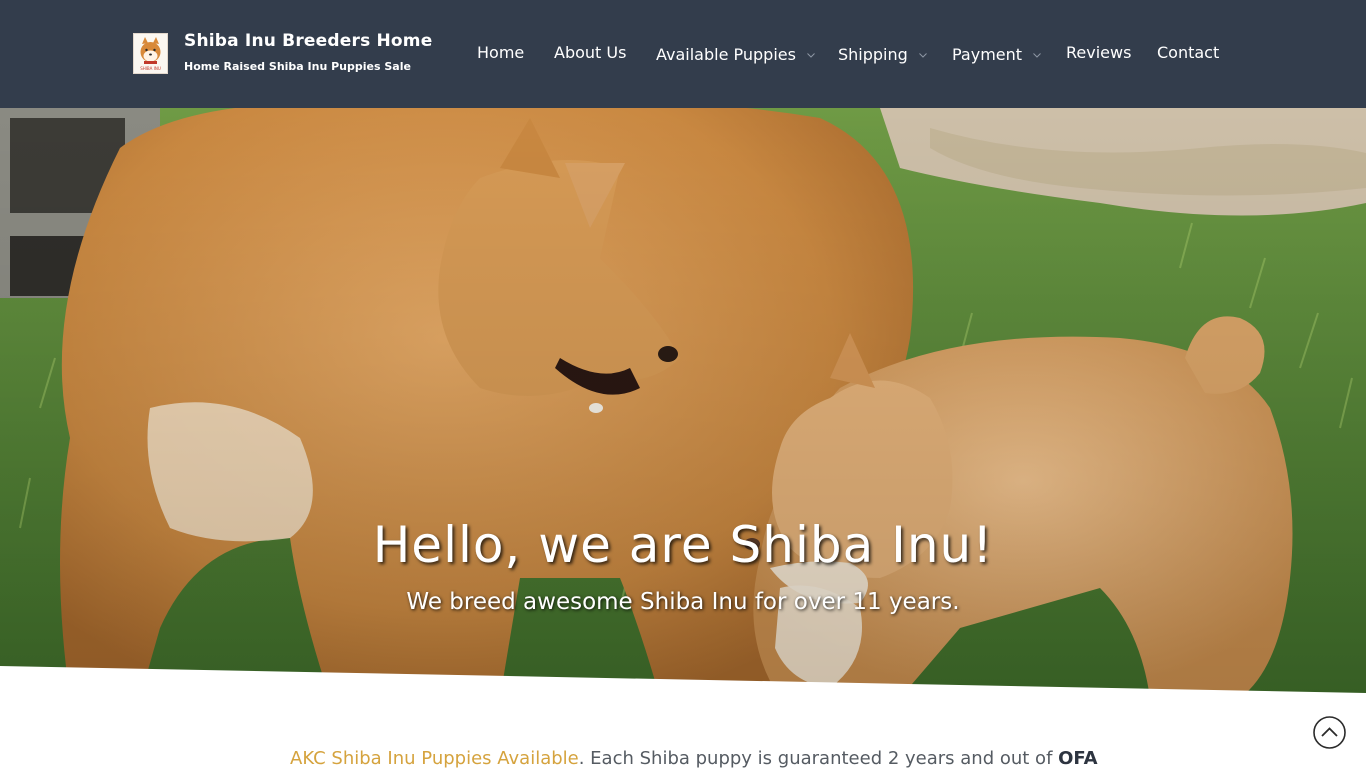 This screenshot has width=1366, height=769. What do you see at coordinates (987, 54) in the screenshot?
I see `nav-item-label: Payment` at bounding box center [987, 54].